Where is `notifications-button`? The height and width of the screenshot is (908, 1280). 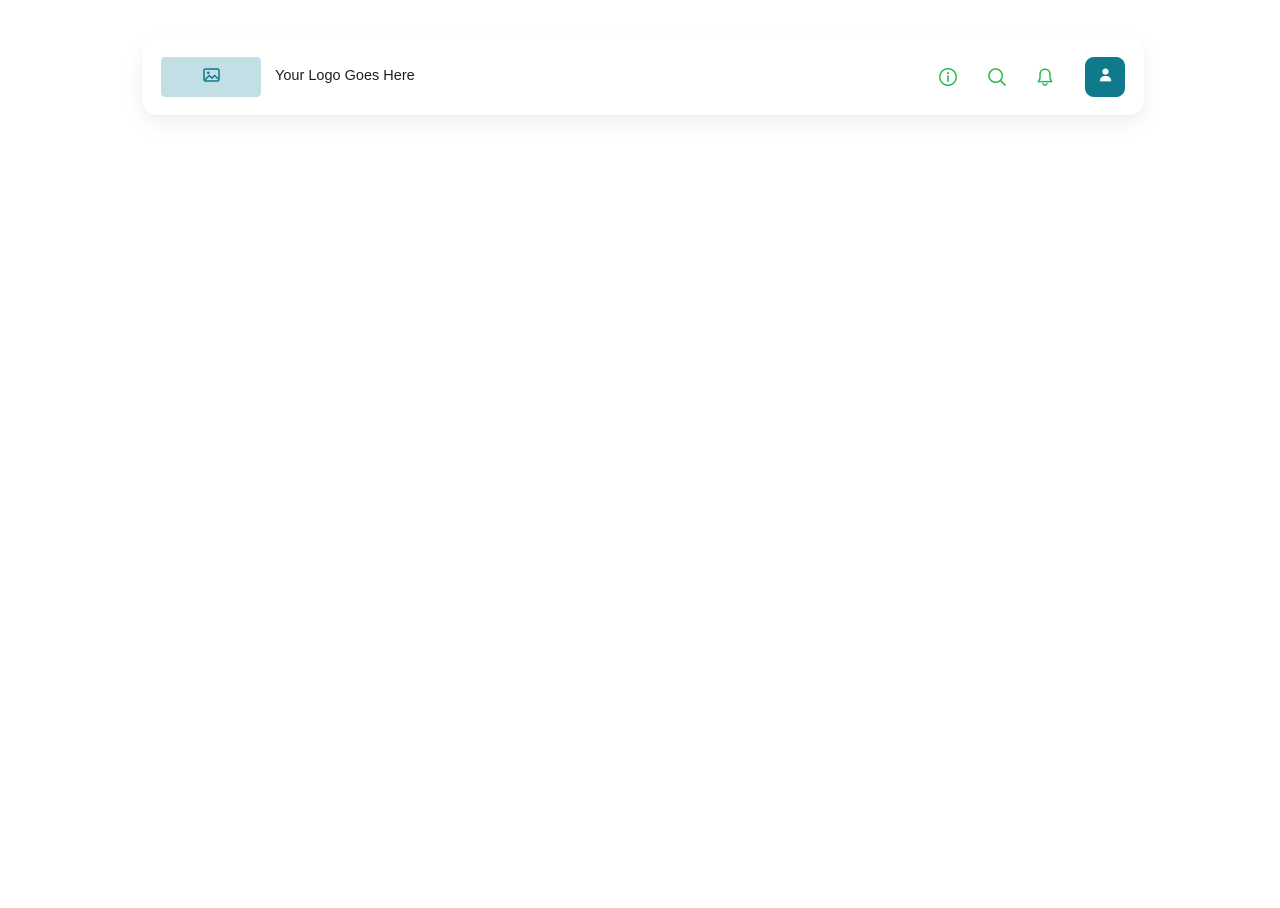 notifications-button is located at coordinates (1045, 77).